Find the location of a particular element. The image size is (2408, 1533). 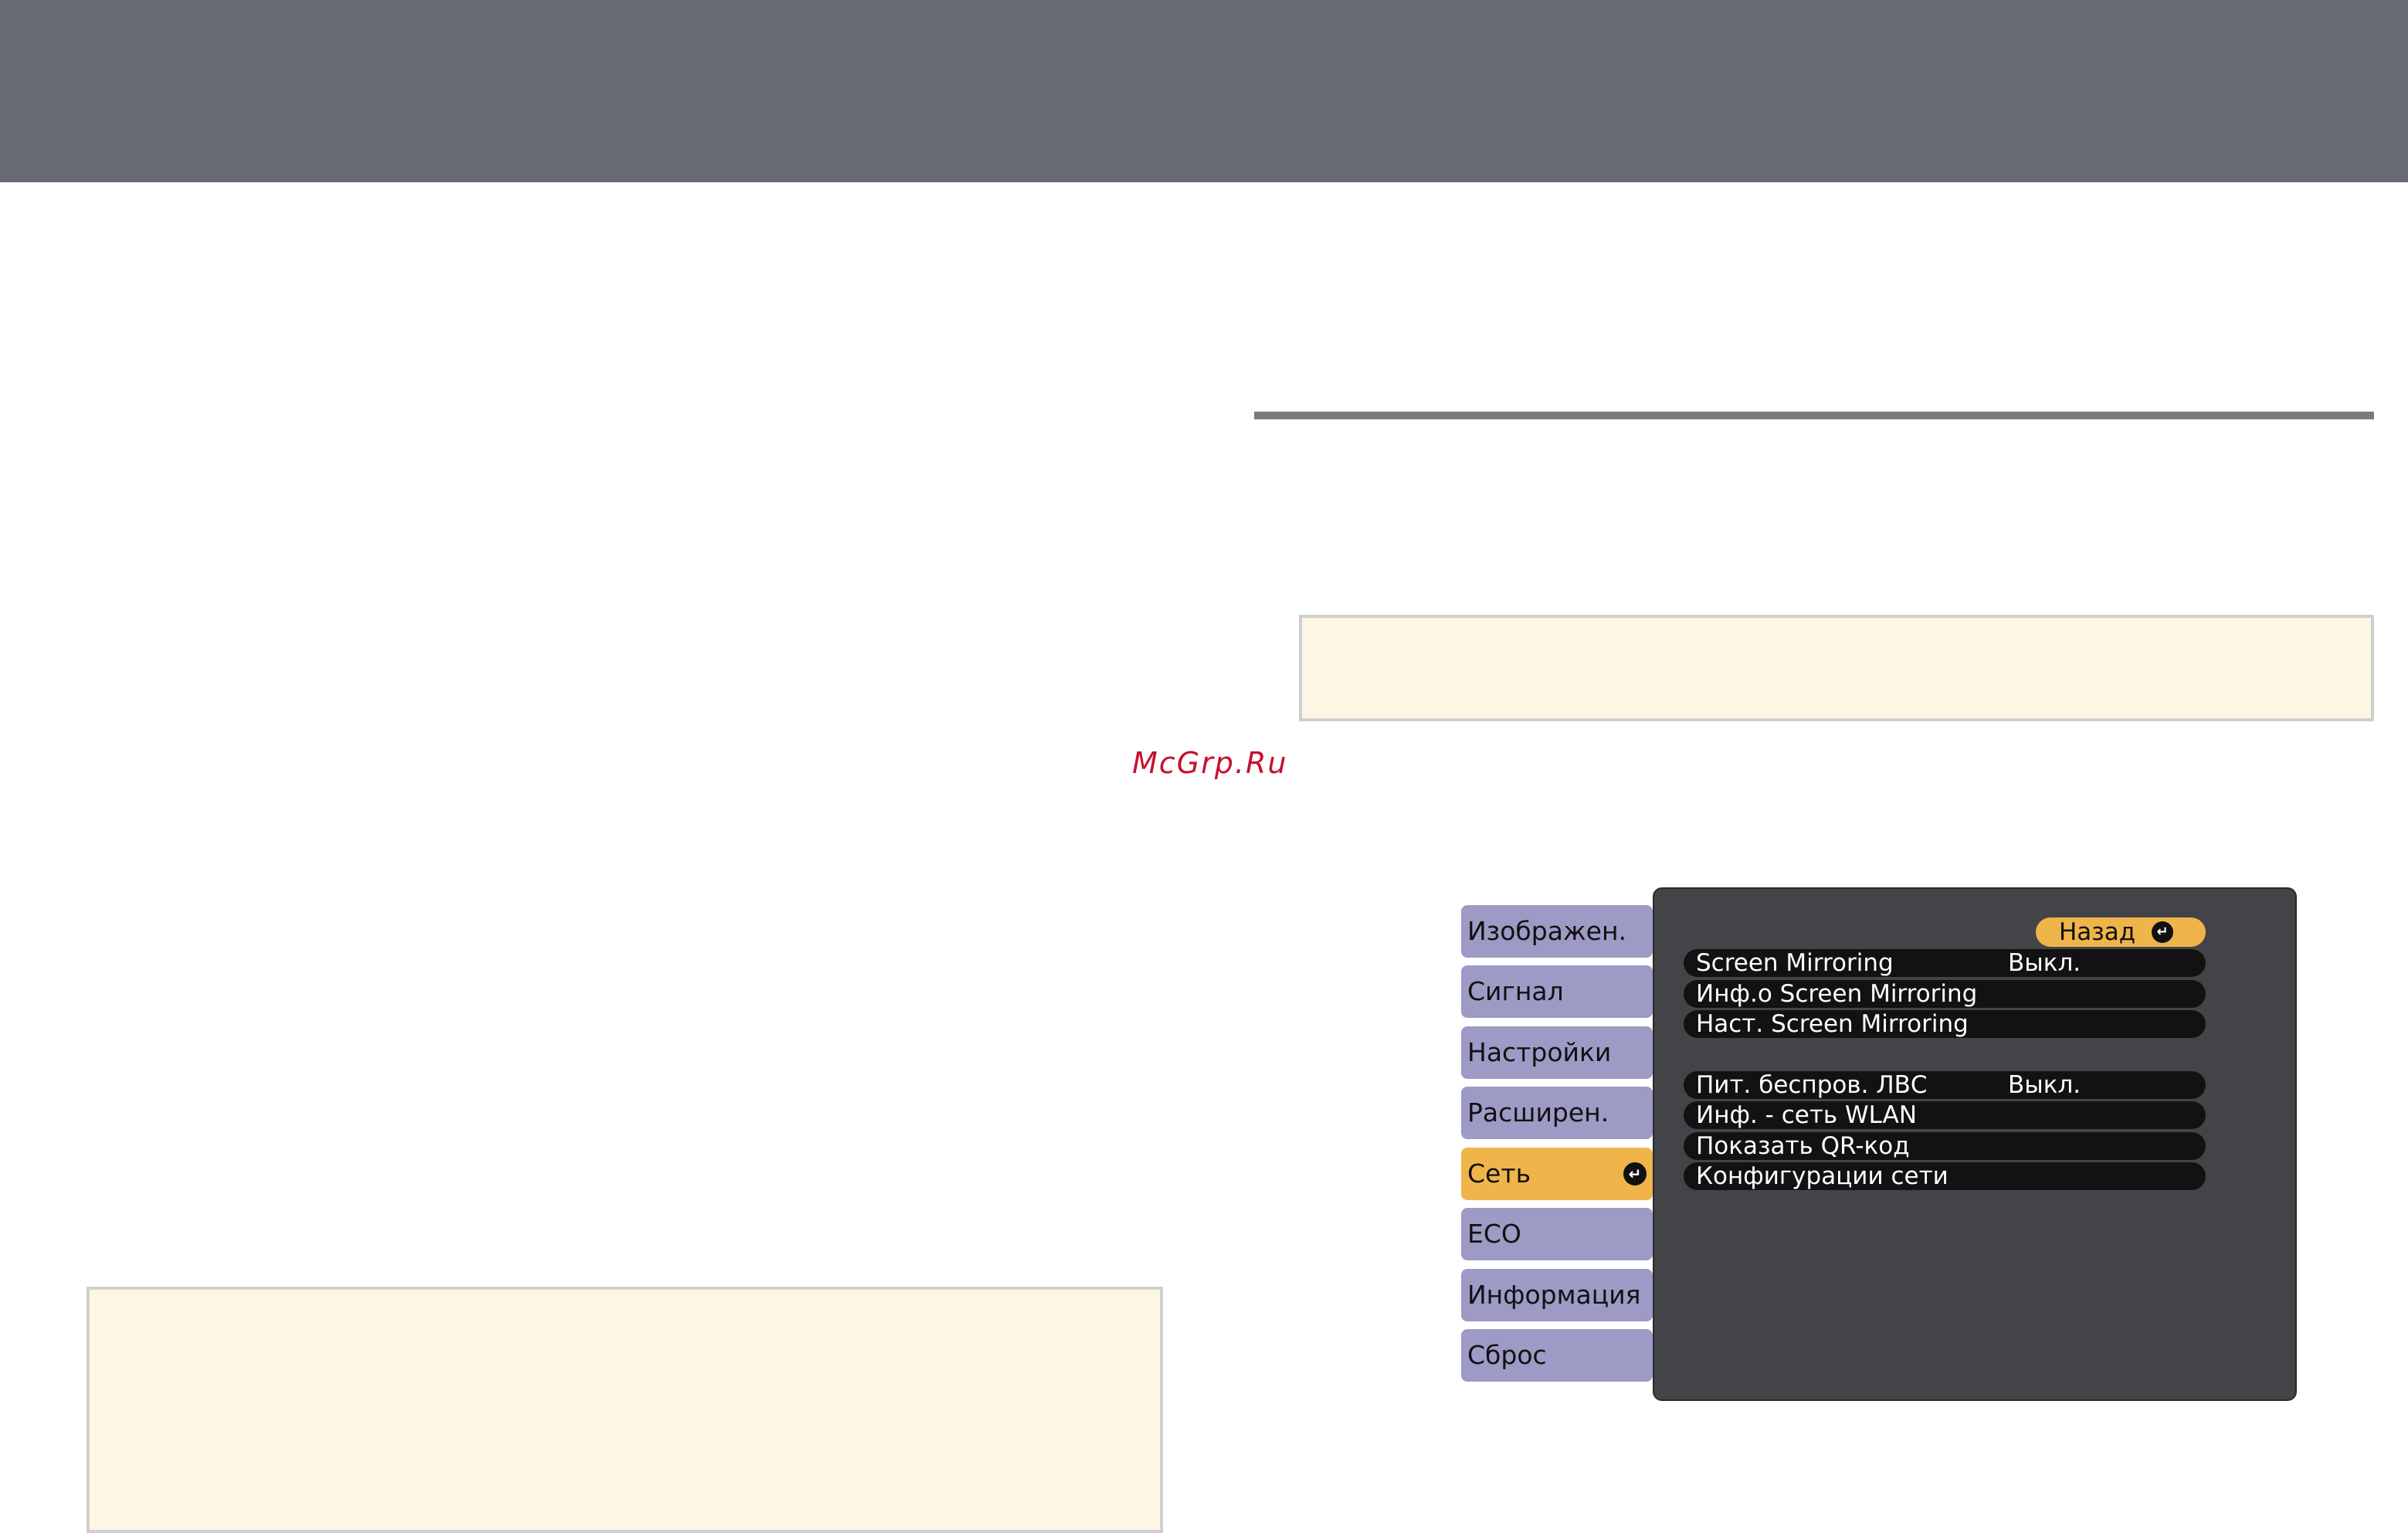

menu-row-network-configuration: Конфигурации сети is located at coordinates (1945, 1176).